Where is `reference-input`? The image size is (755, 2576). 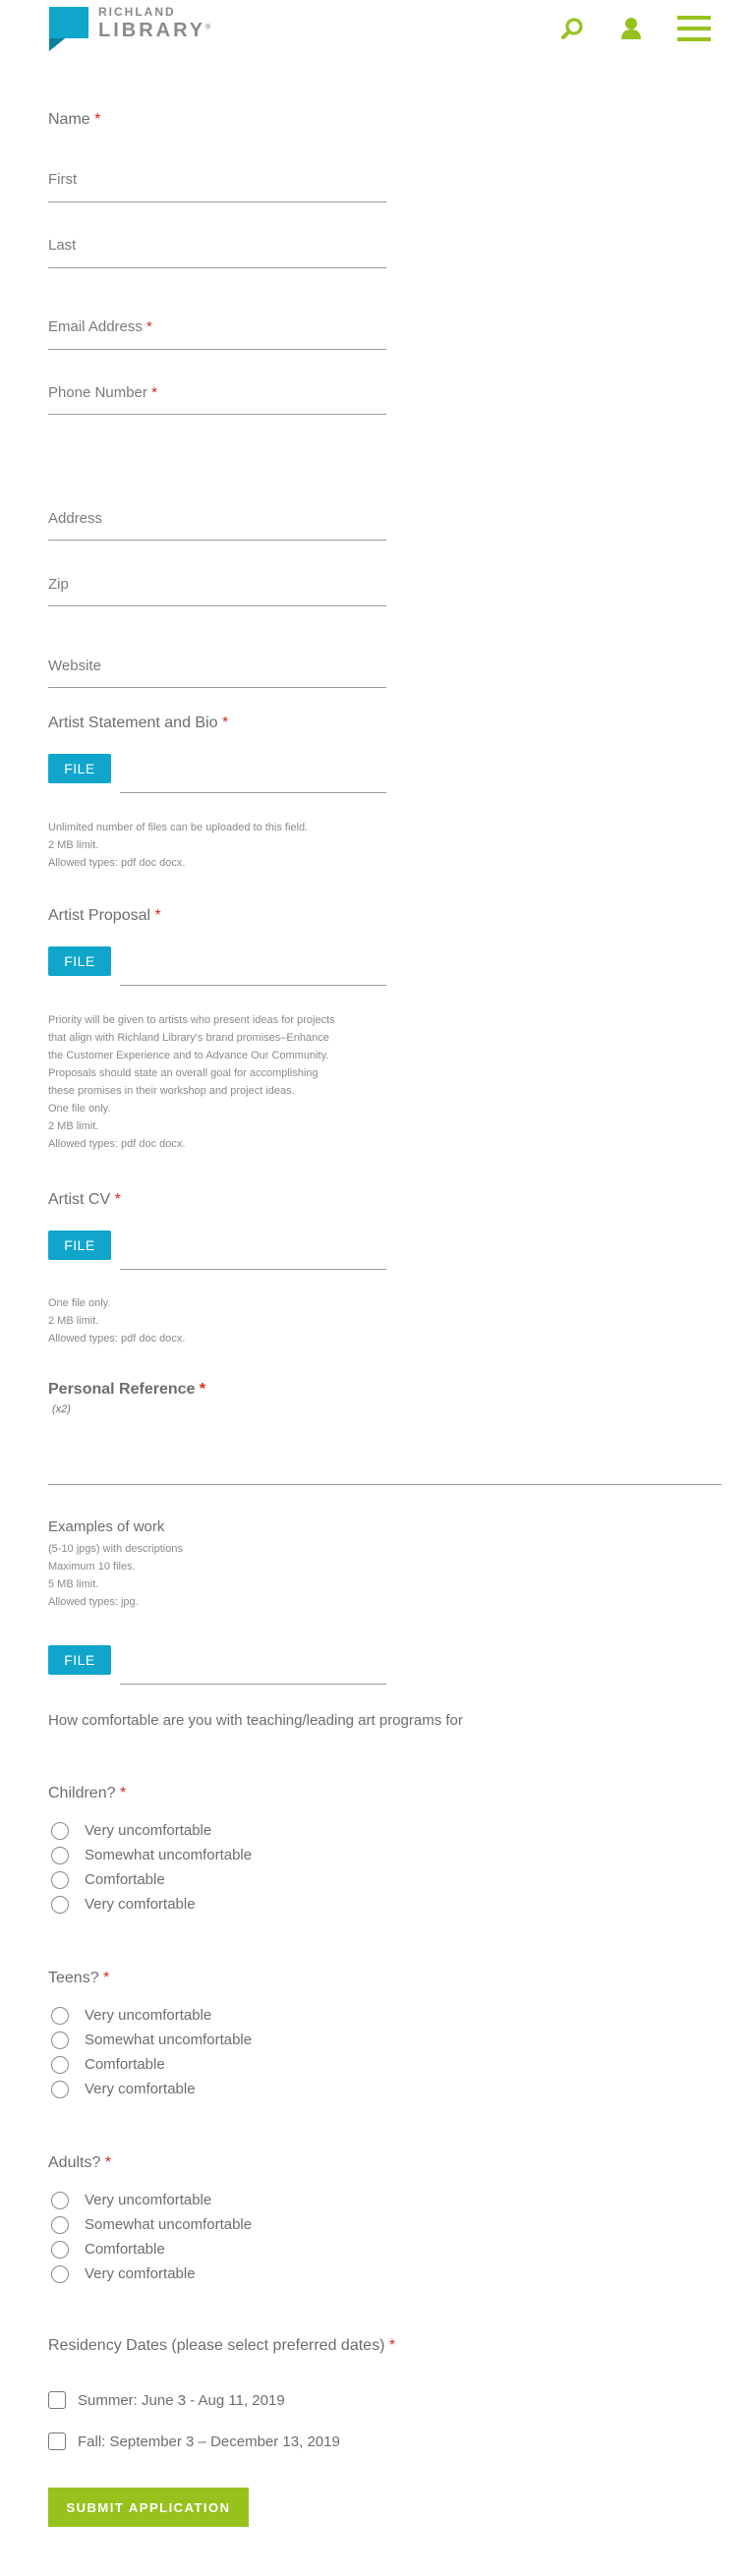 reference-input is located at coordinates (385, 1485).